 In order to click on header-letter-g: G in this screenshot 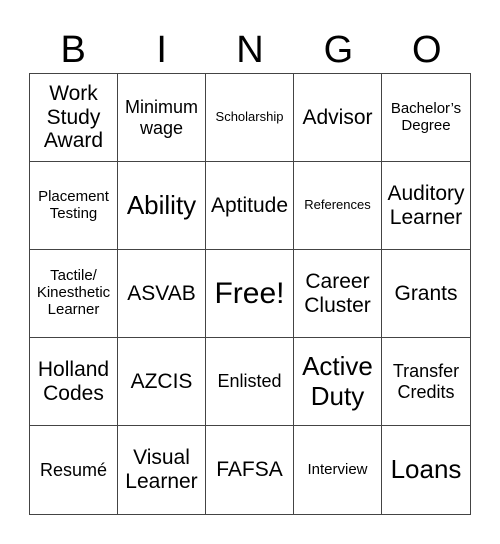, I will do `click(338, 50)`.